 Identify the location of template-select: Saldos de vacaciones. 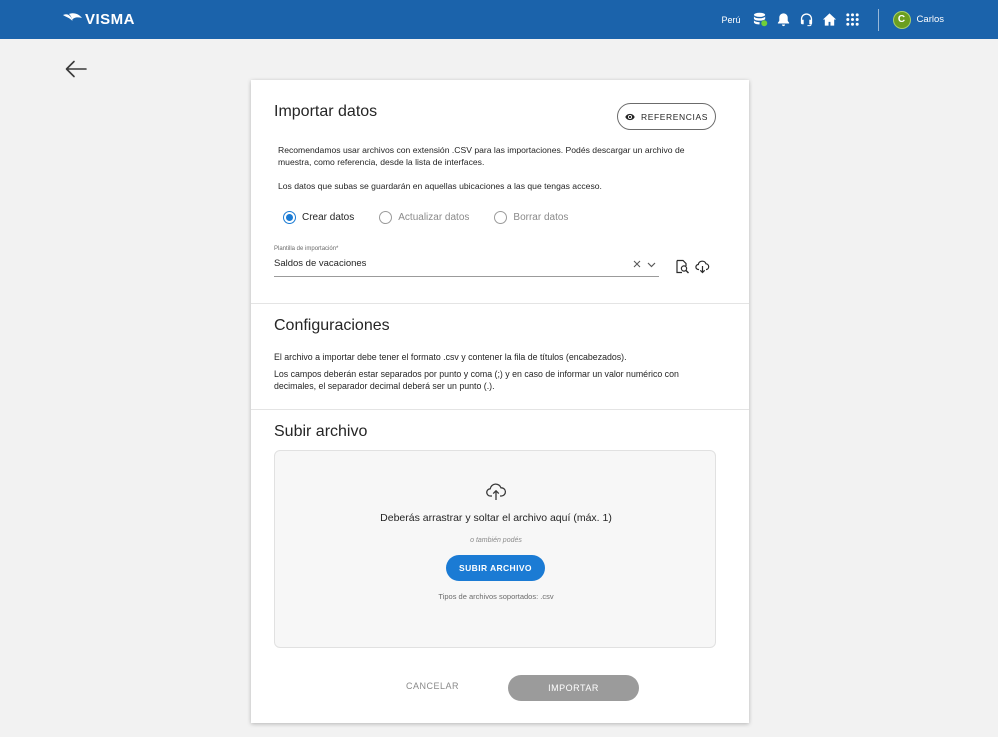
(320, 263).